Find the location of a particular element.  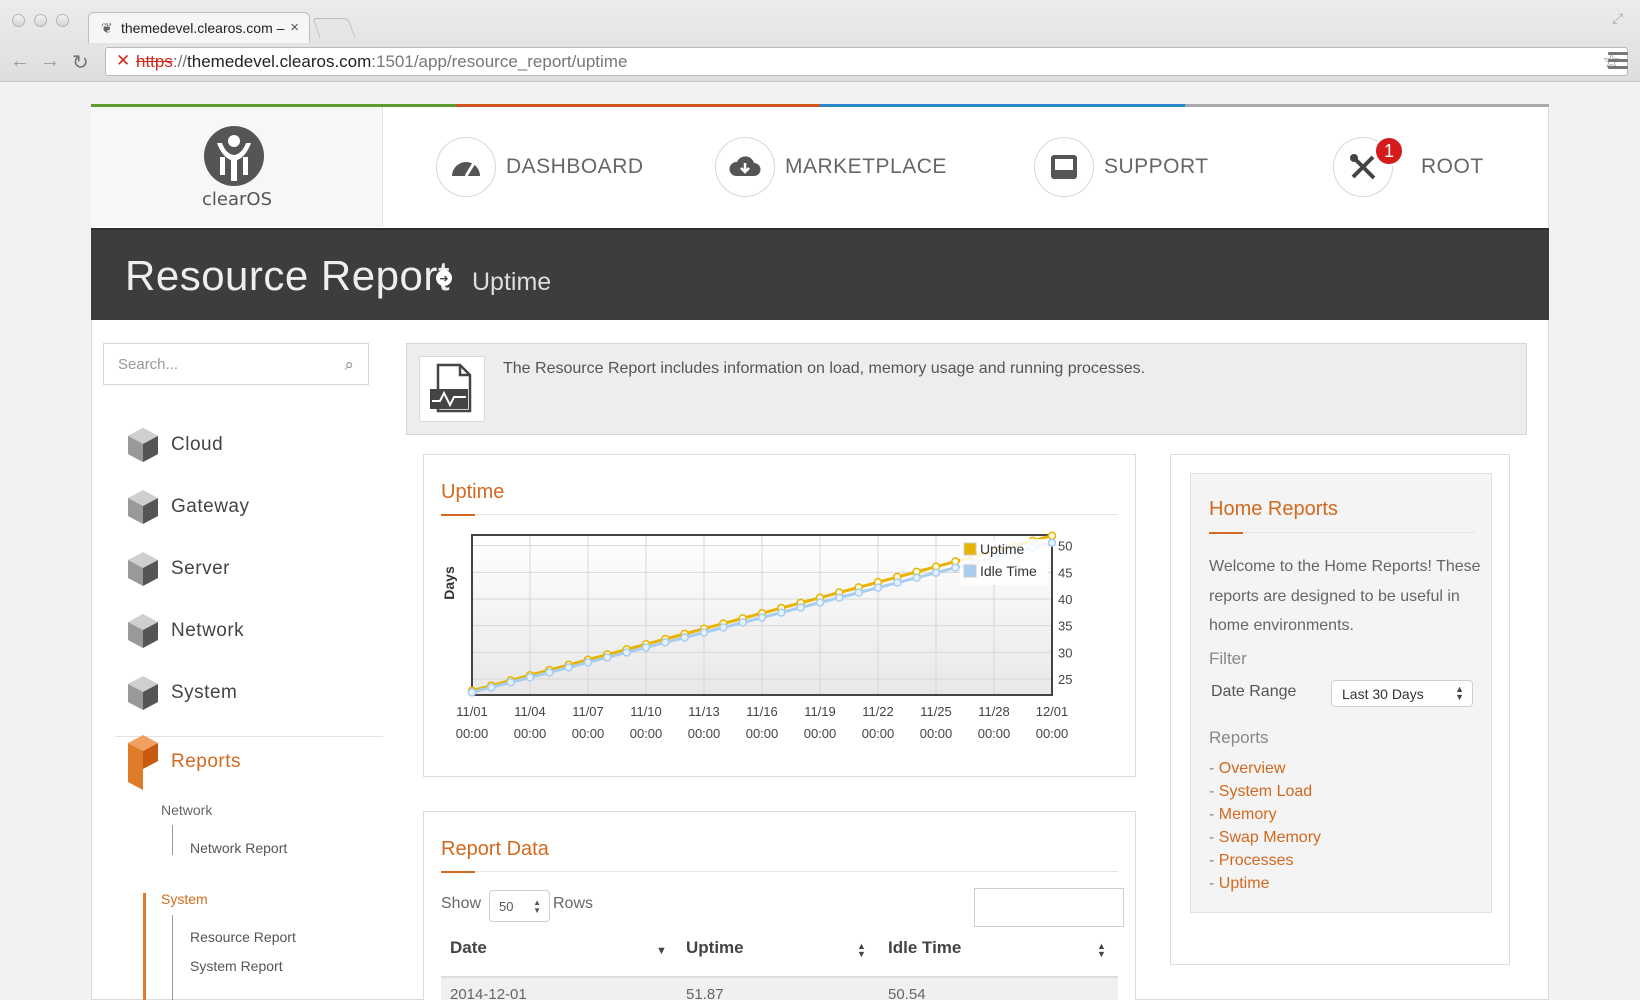

url-path: :1501/app/resource_report/uptime is located at coordinates (499, 61).